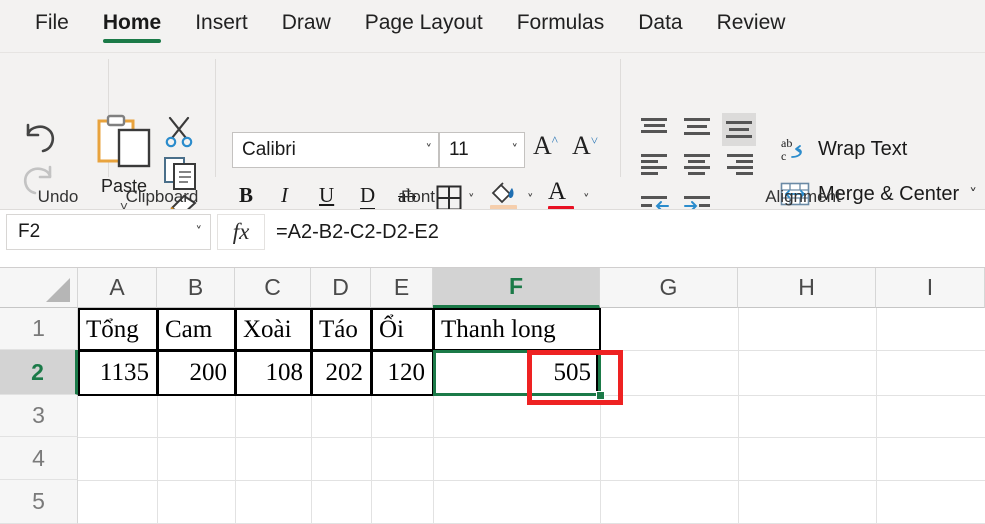 This screenshot has width=985, height=524. I want to click on fx-icon: fx, so click(241, 231).